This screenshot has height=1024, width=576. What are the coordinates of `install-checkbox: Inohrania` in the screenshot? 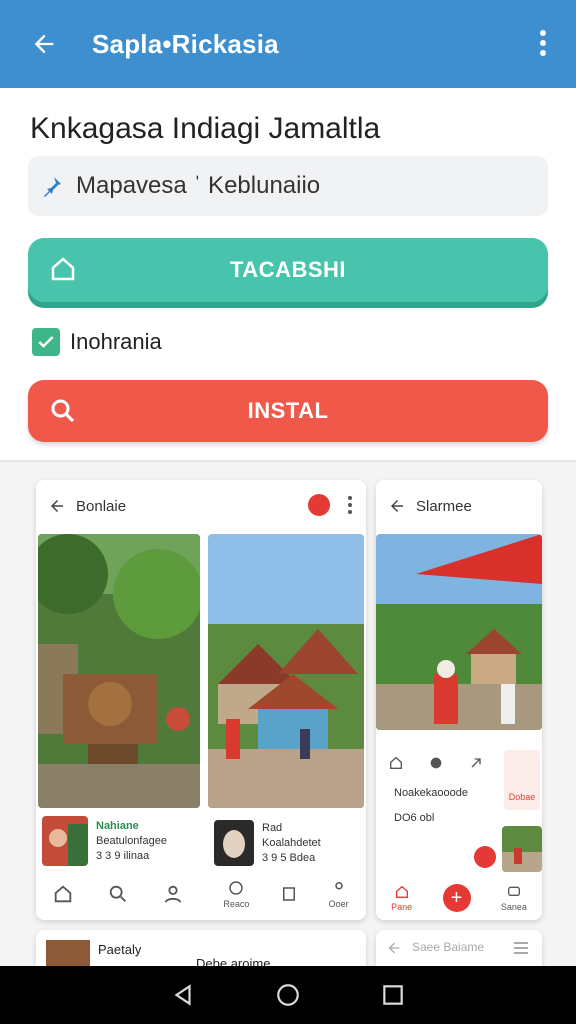 It's located at (97, 342).